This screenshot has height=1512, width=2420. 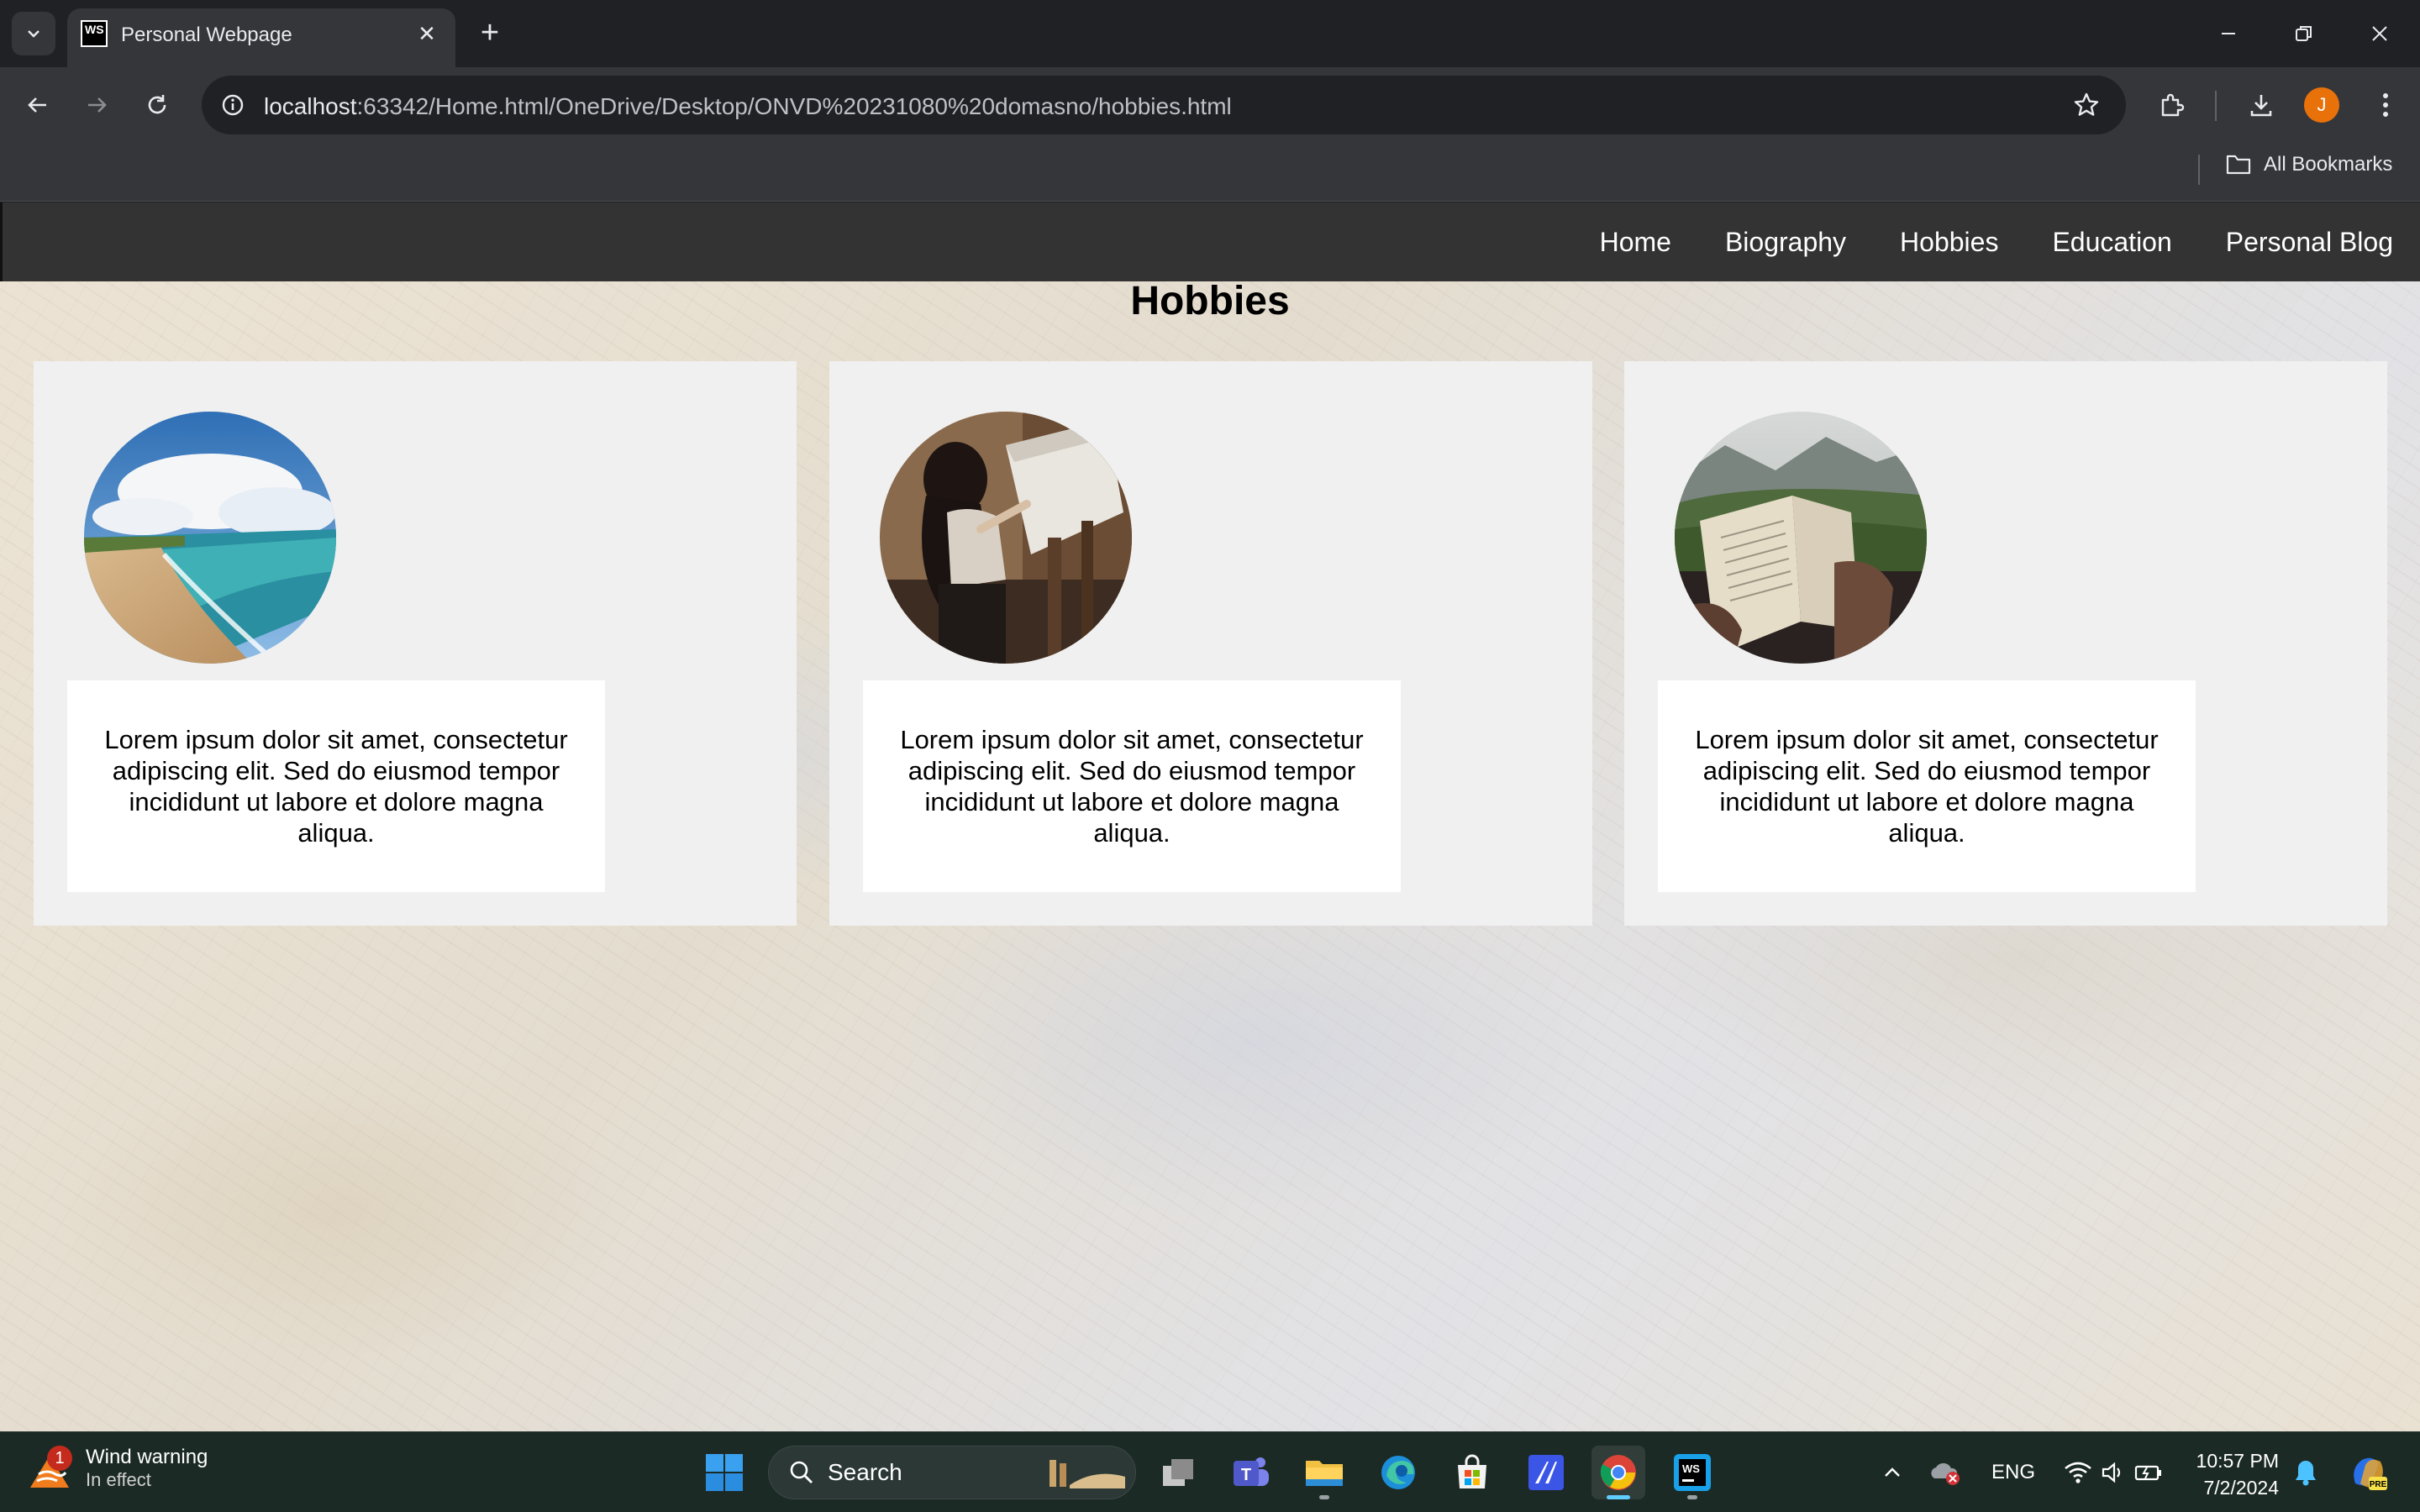 What do you see at coordinates (1691, 1468) in the screenshot?
I see `svg-text: WS` at bounding box center [1691, 1468].